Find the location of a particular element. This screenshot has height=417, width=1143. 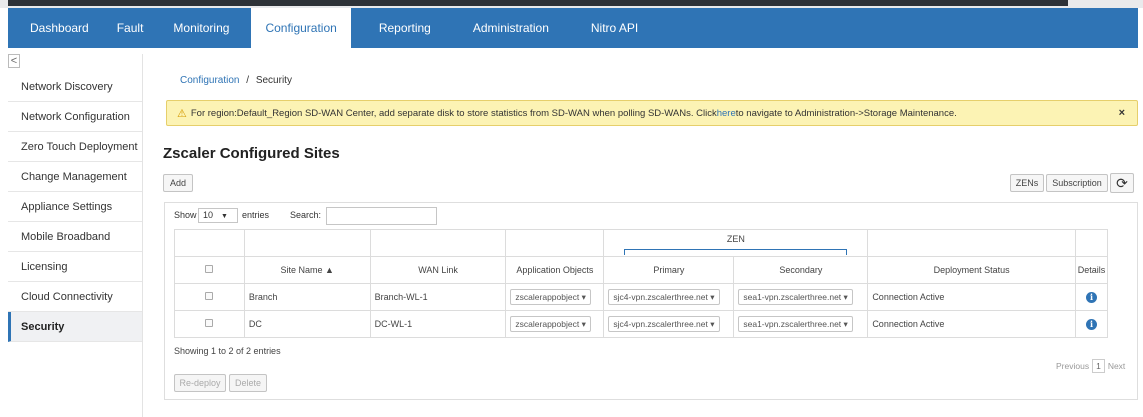

wan-link-cell: DC-WL-1 is located at coordinates (438, 324).